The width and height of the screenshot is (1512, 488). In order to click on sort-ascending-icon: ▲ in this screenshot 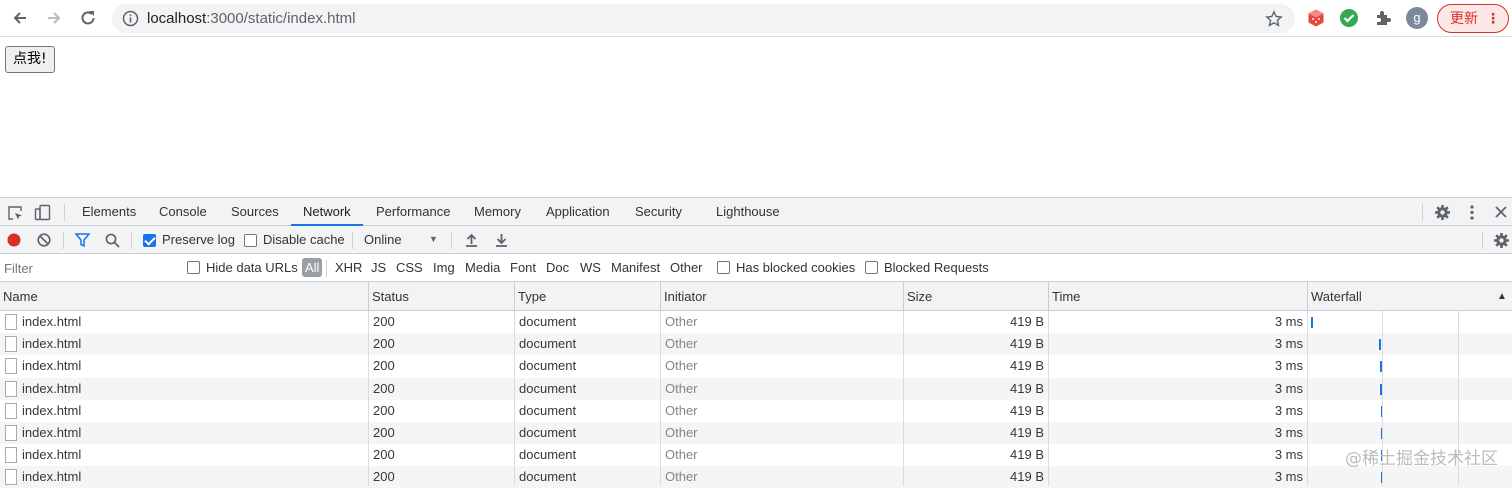, I will do `click(1502, 296)`.